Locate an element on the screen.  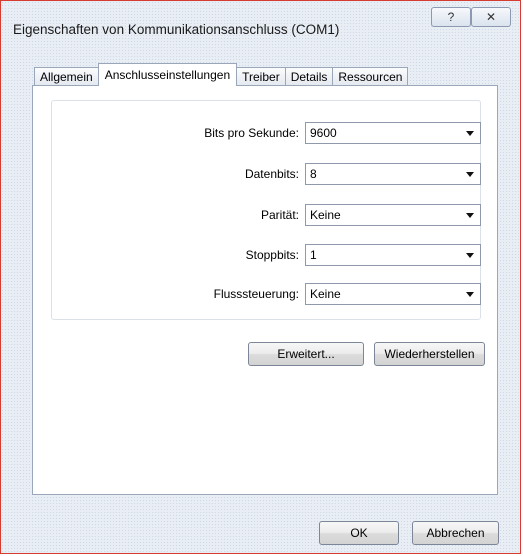
tab-label: Treiber is located at coordinates (261, 77).